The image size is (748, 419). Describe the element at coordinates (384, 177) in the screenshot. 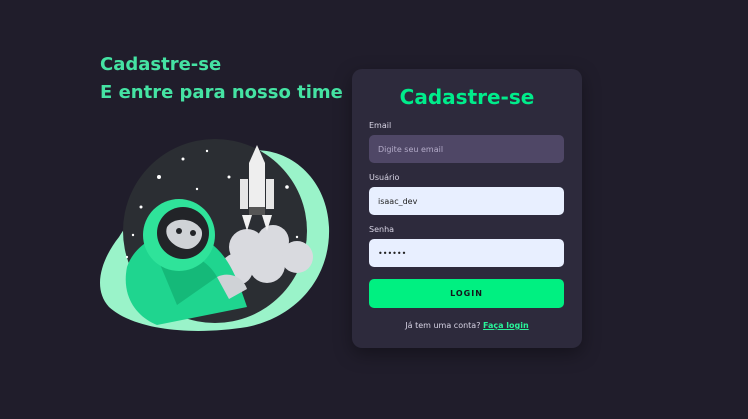

I see `username-label: Usuário` at that location.